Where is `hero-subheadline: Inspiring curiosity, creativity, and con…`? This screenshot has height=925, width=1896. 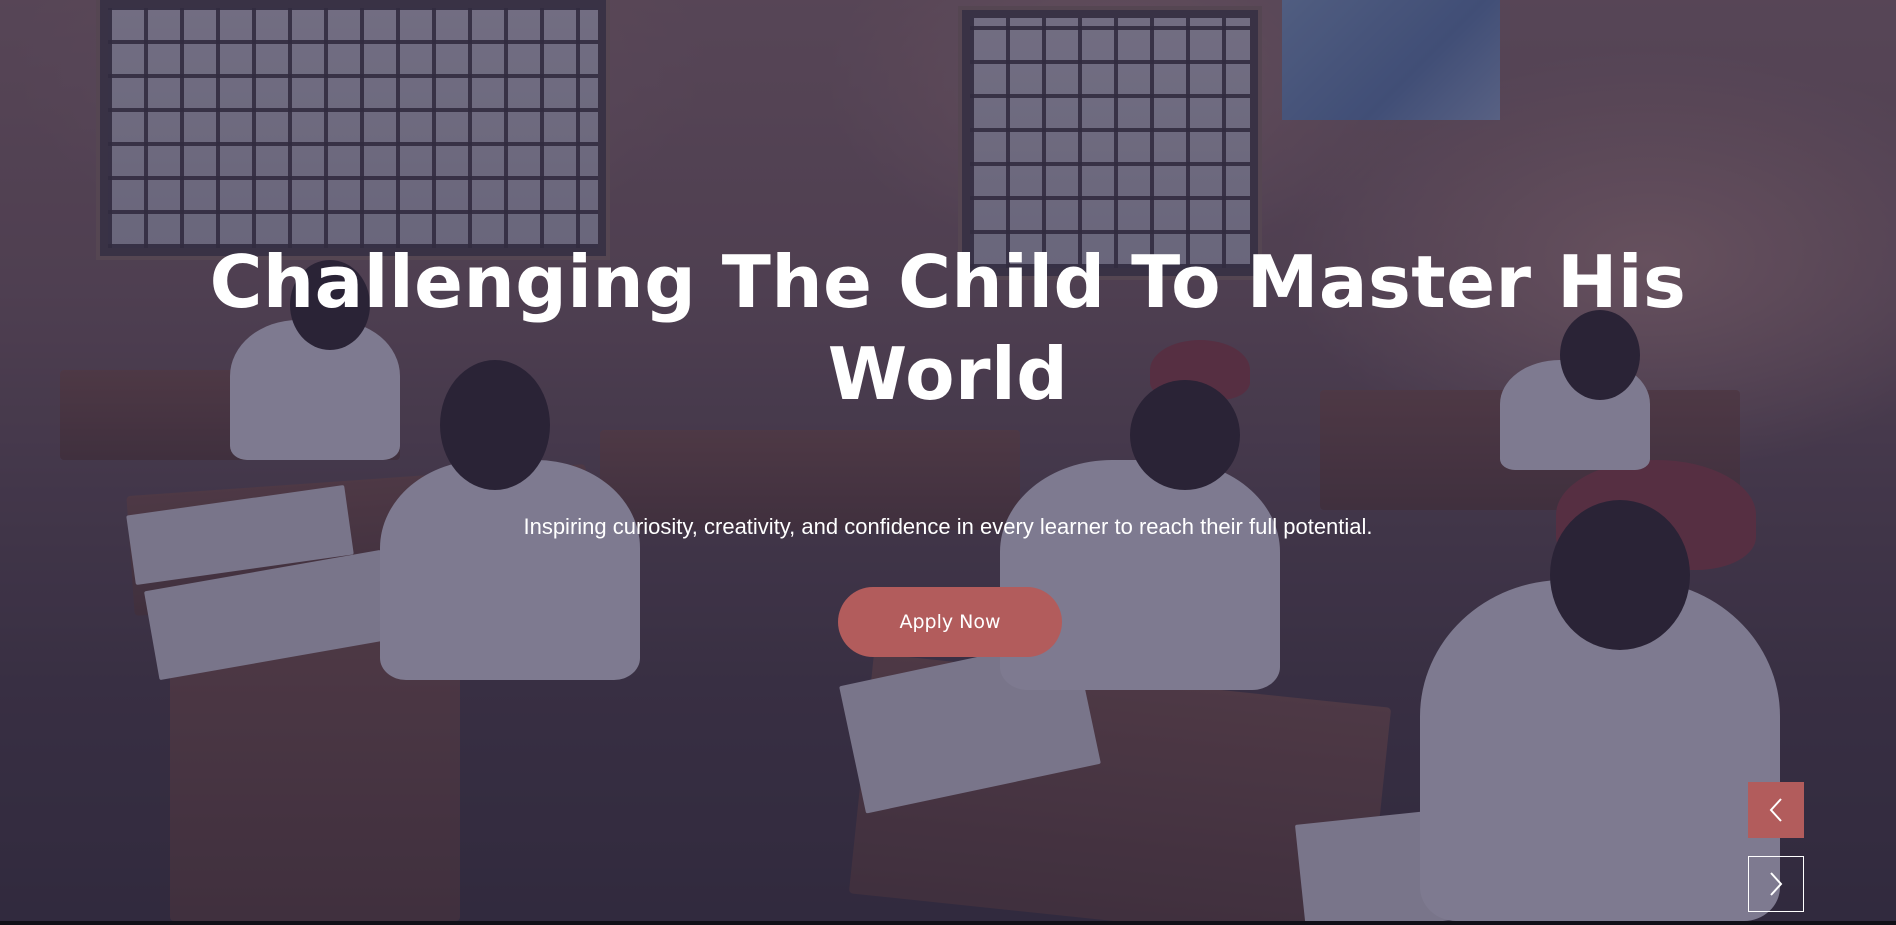
hero-subheadline: Inspiring curiosity, creativity, and con… is located at coordinates (948, 526).